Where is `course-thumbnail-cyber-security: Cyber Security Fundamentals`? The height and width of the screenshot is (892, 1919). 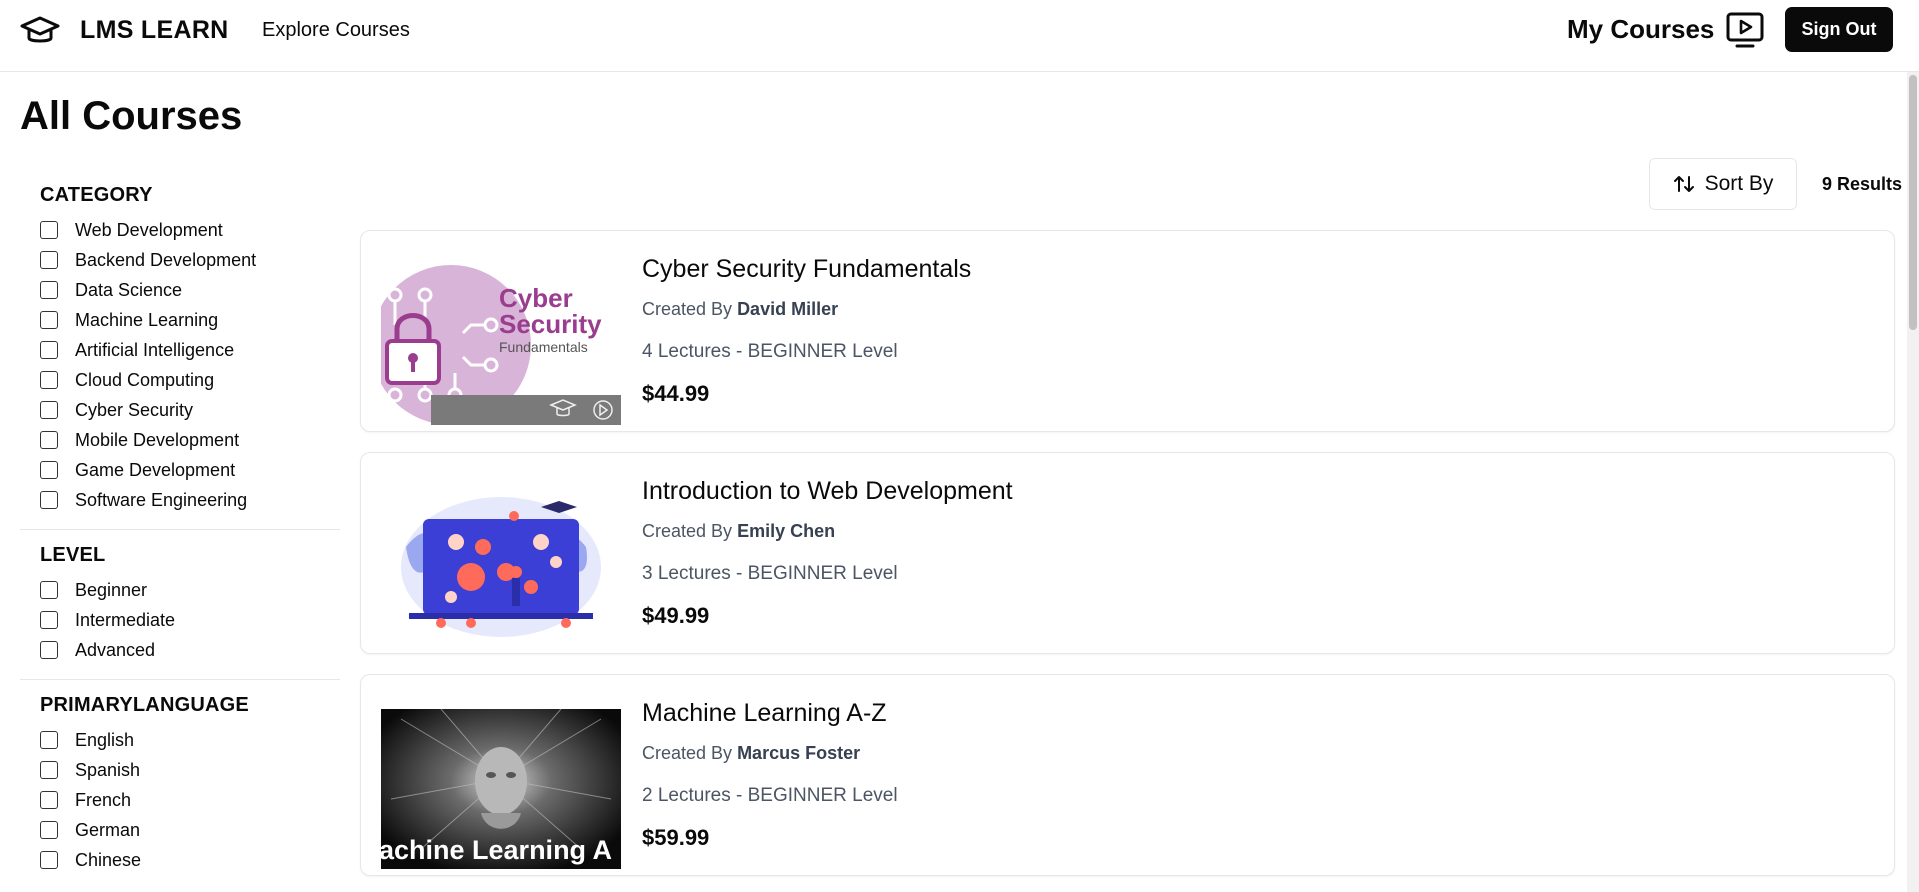 course-thumbnail-cyber-security: Cyber Security Fundamentals is located at coordinates (501, 345).